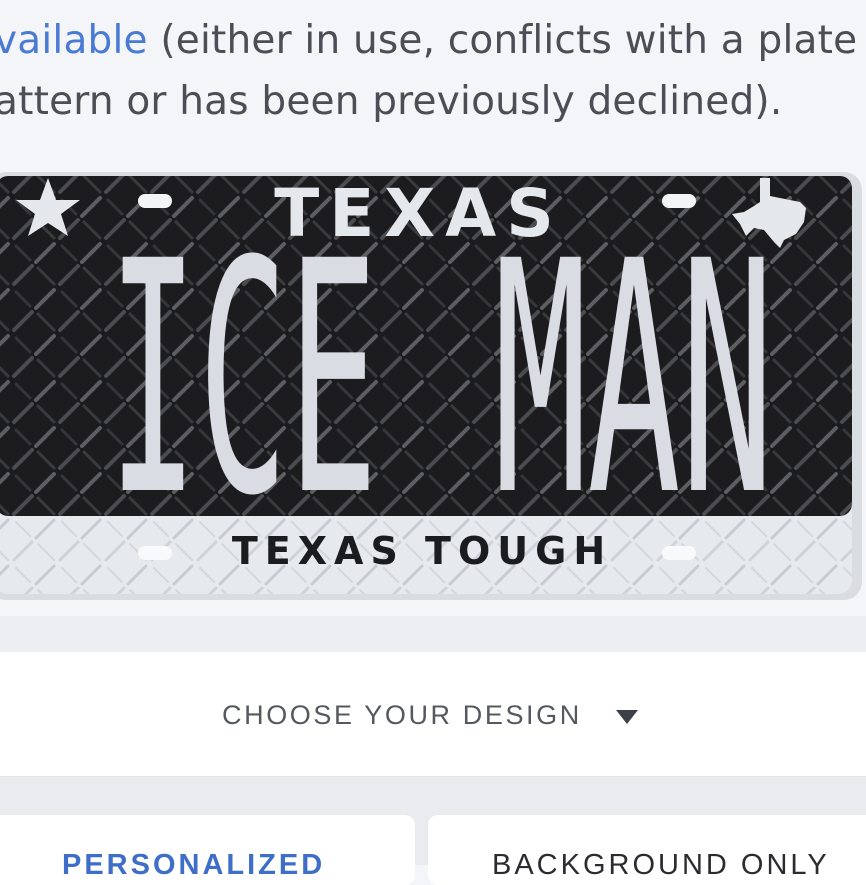 This screenshot has height=885, width=866. What do you see at coordinates (634, 378) in the screenshot?
I see `plate-text-right: MAN` at bounding box center [634, 378].